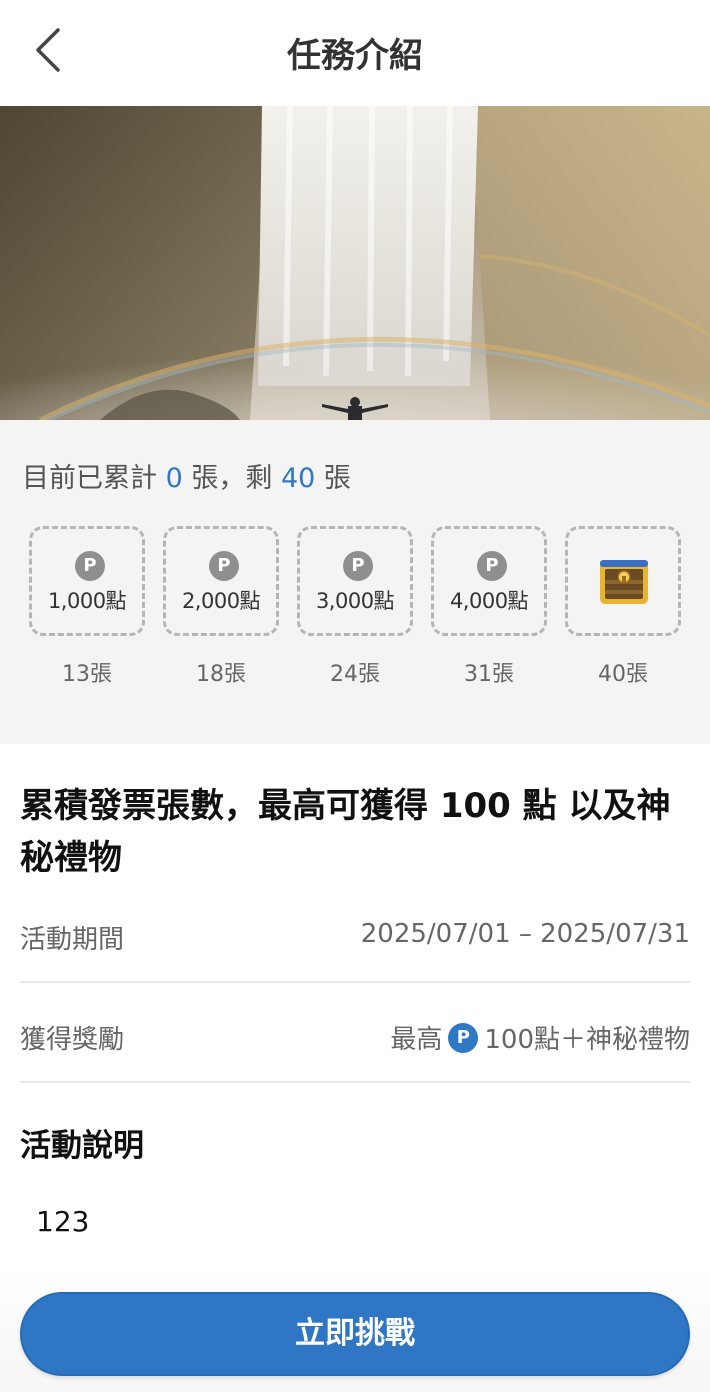 This screenshot has width=710, height=1392. Describe the element at coordinates (355, 1334) in the screenshot. I see `start-challenge-button: 立即挑戰` at that location.